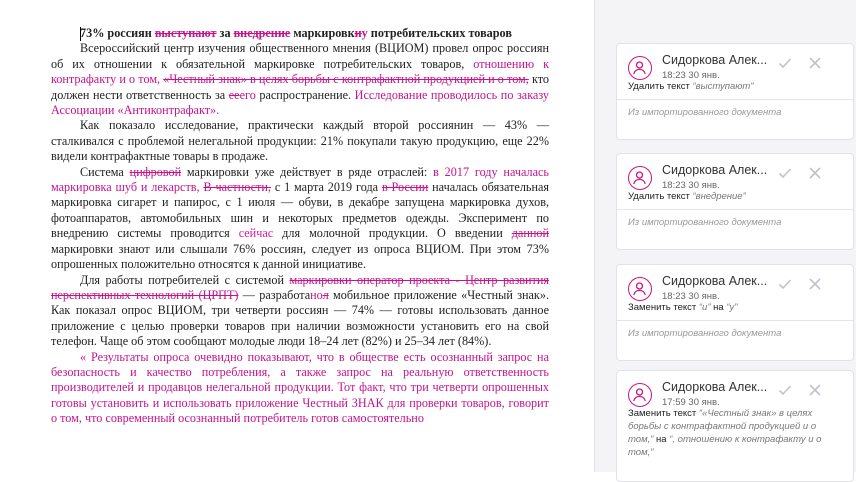 The image size is (856, 482). What do you see at coordinates (723, 86) in the screenshot?
I see `change-old-text: “выступают”` at bounding box center [723, 86].